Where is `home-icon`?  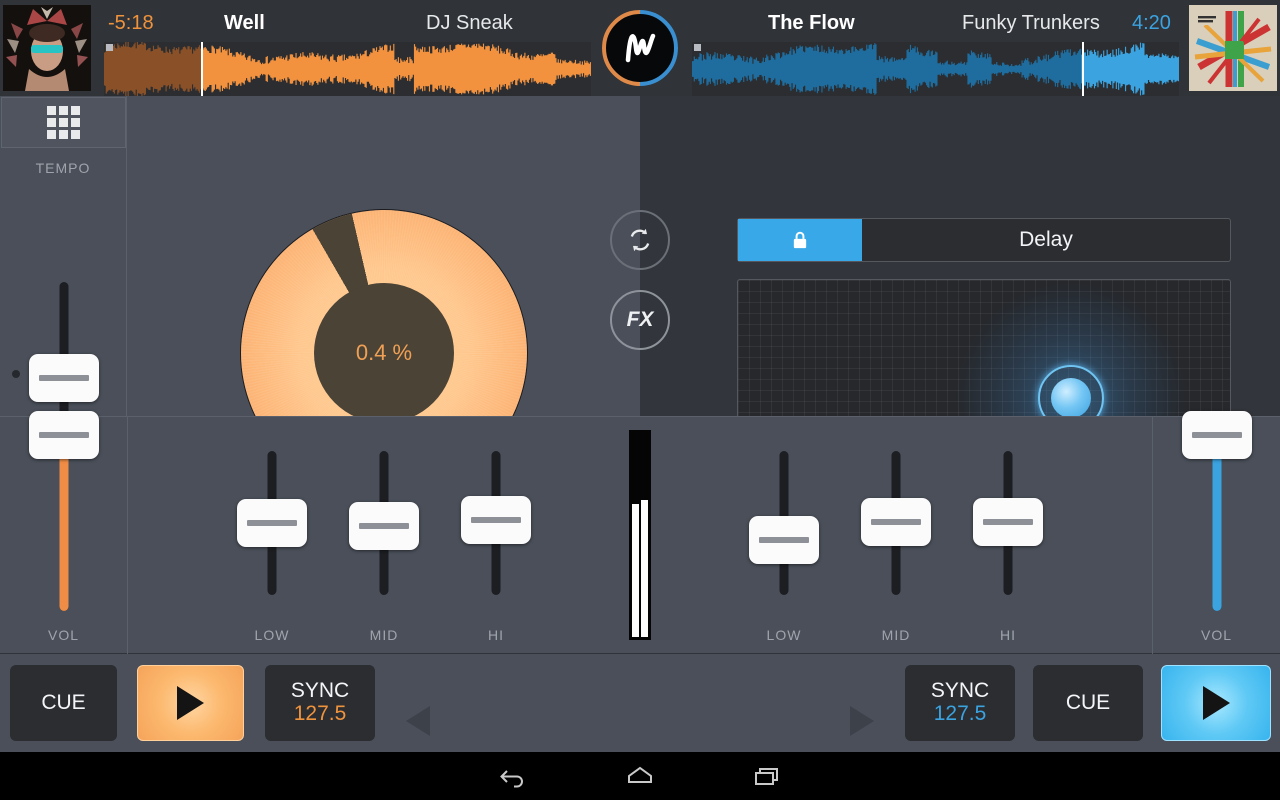
home-icon is located at coordinates (640, 776).